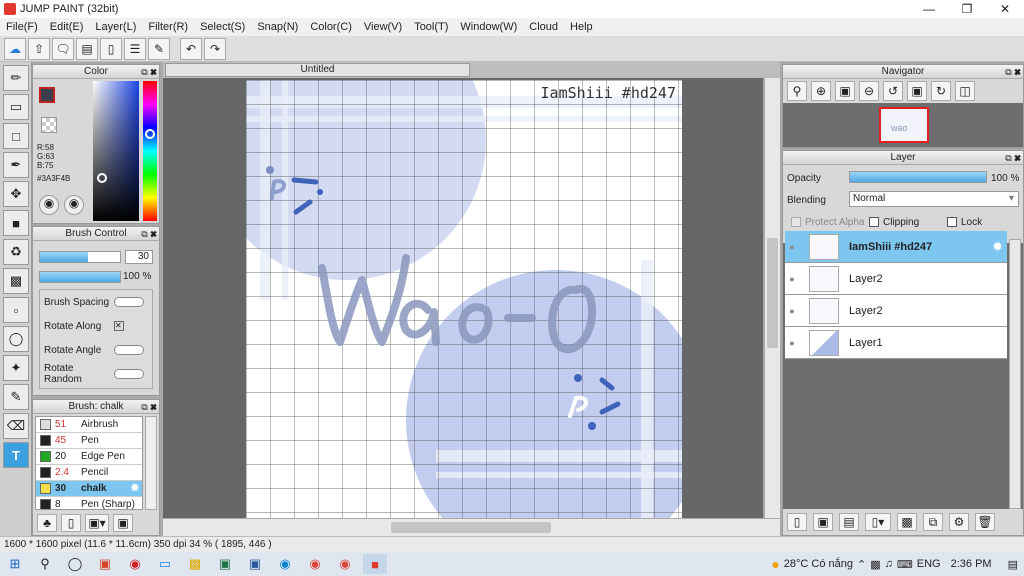  I want to click on task-view-icon: ◯, so click(75, 564).